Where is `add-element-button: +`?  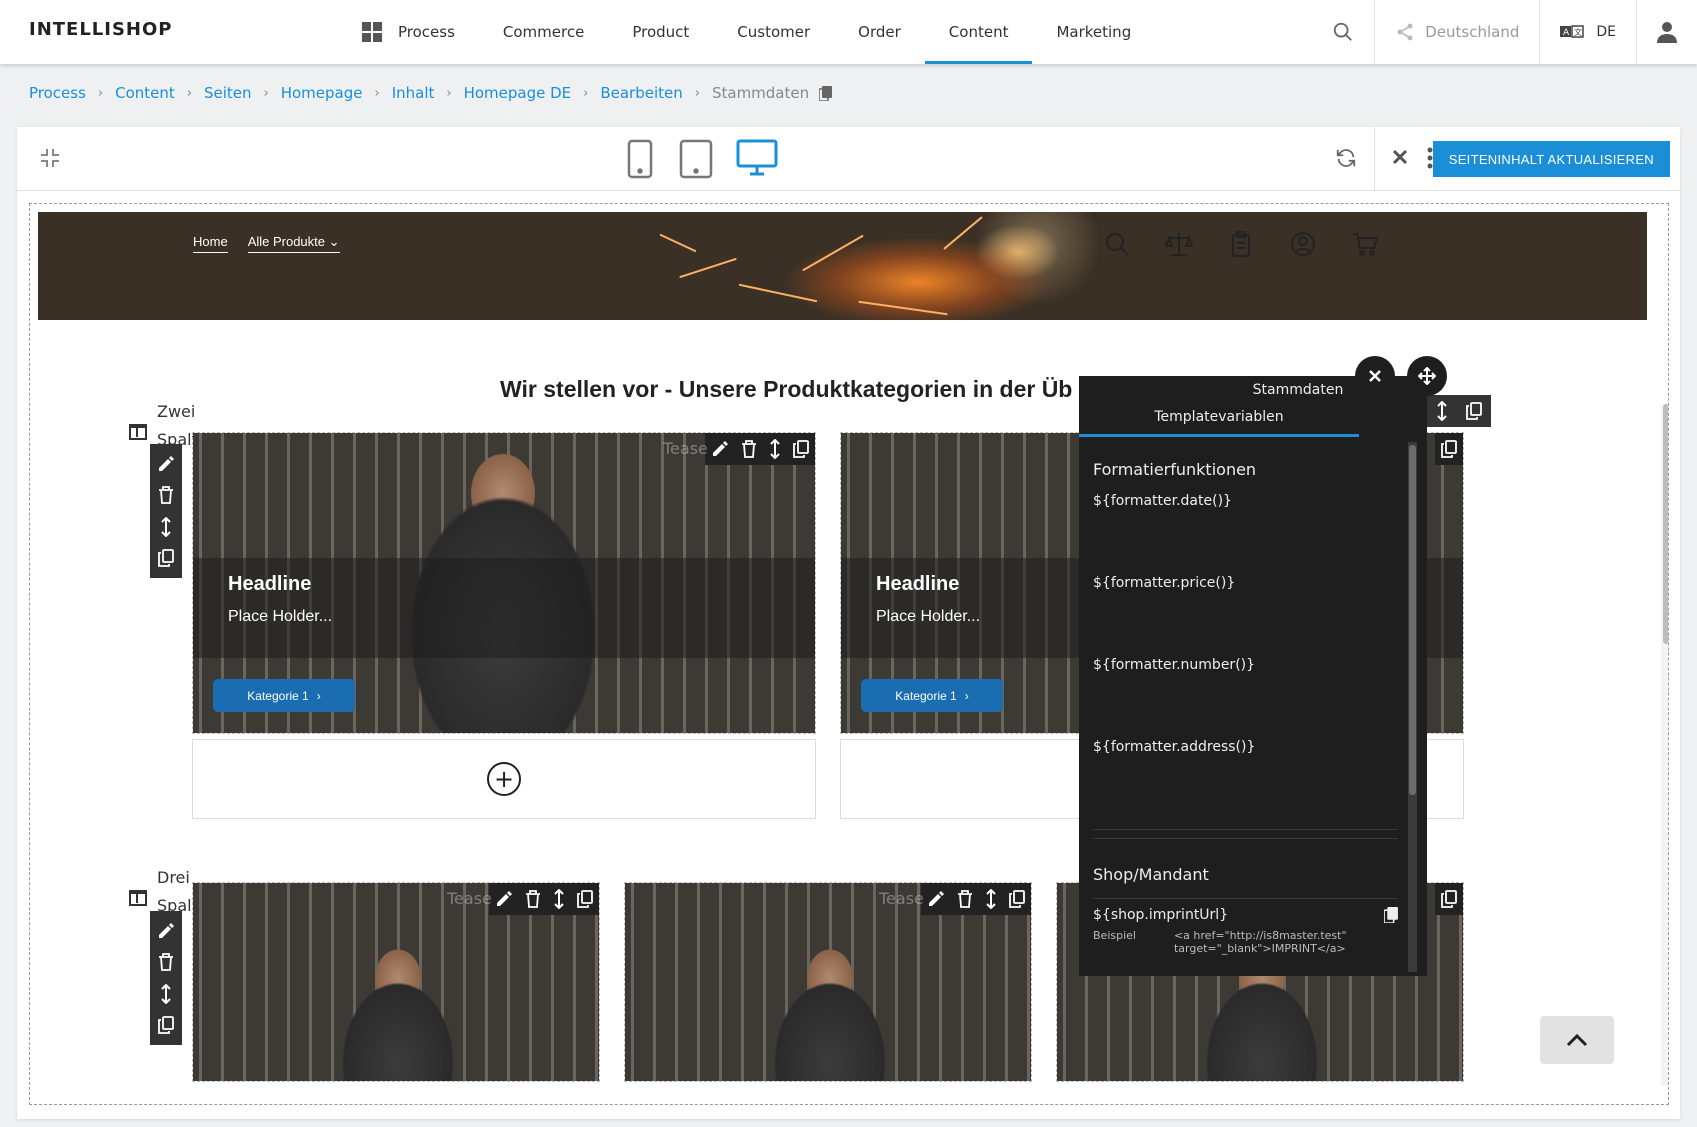 add-element-button: + is located at coordinates (504, 779).